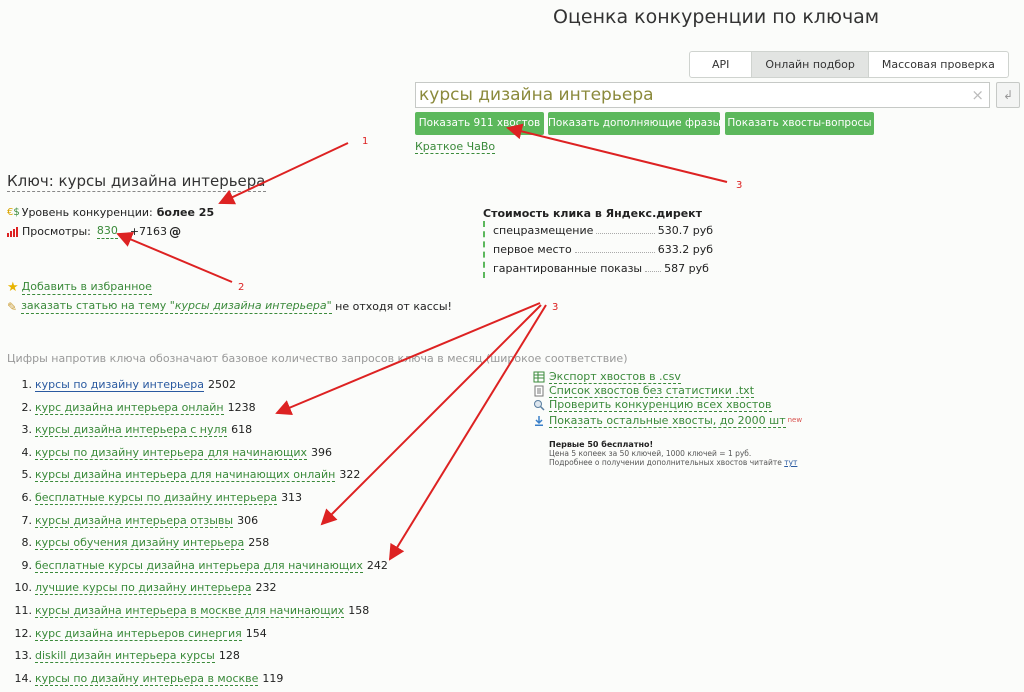 The width and height of the screenshot is (1024, 692). What do you see at coordinates (12, 231) in the screenshot?
I see `bar-chart-icon` at bounding box center [12, 231].